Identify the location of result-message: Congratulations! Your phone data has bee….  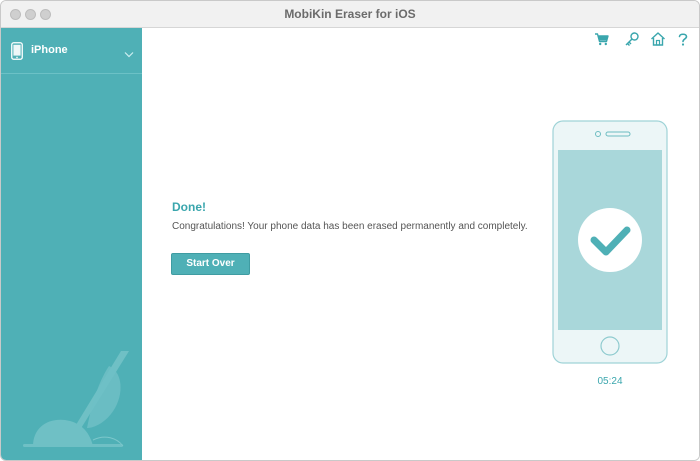
(350, 226).